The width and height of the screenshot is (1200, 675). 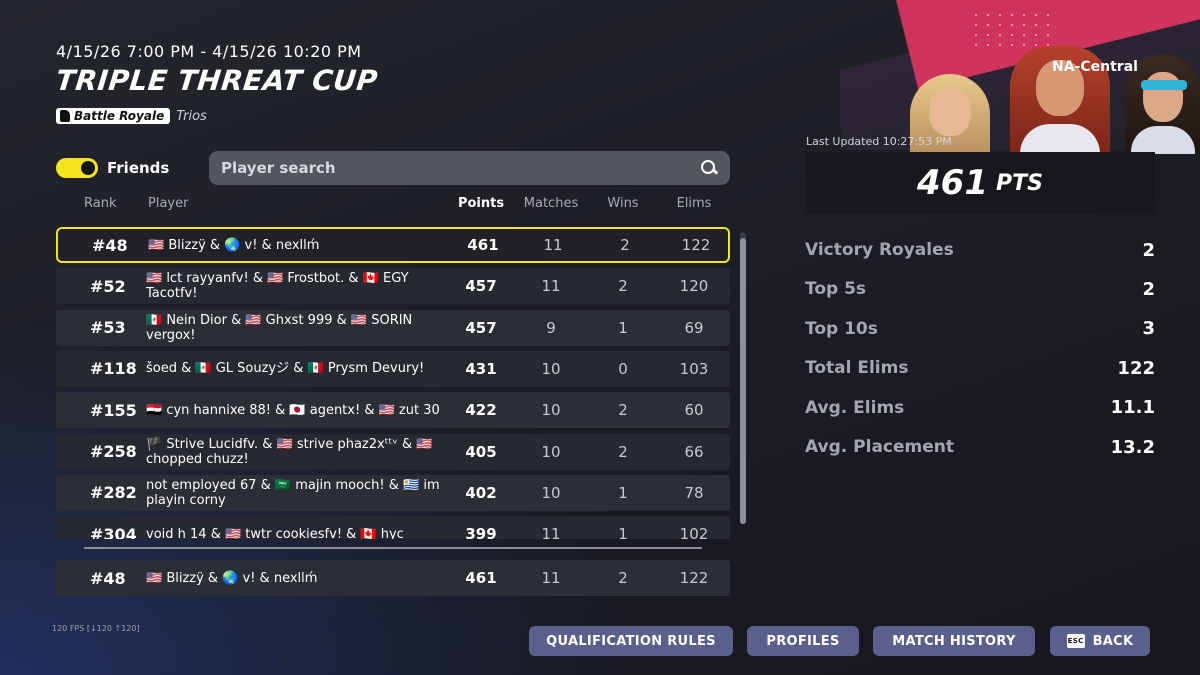 I want to click on col-elims: Elims, so click(x=694, y=203).